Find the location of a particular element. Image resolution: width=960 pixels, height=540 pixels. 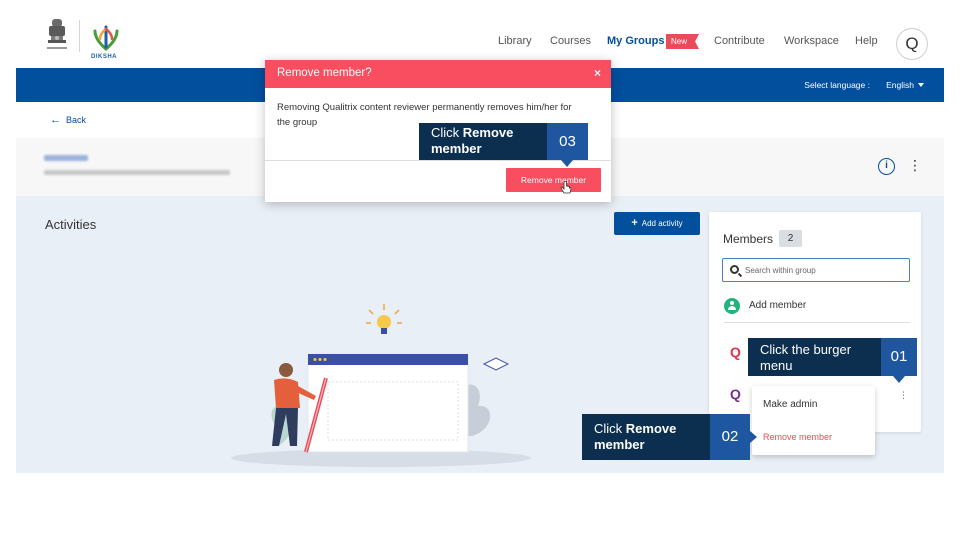

nav-my-groups: My Groups is located at coordinates (635, 41).